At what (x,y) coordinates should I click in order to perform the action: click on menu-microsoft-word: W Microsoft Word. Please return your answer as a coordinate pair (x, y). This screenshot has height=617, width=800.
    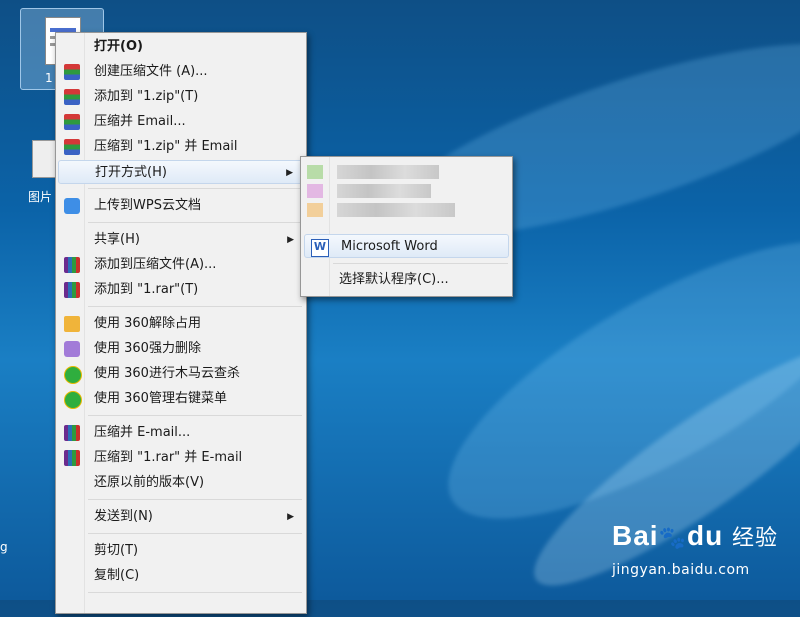
    Looking at the image, I should click on (406, 246).